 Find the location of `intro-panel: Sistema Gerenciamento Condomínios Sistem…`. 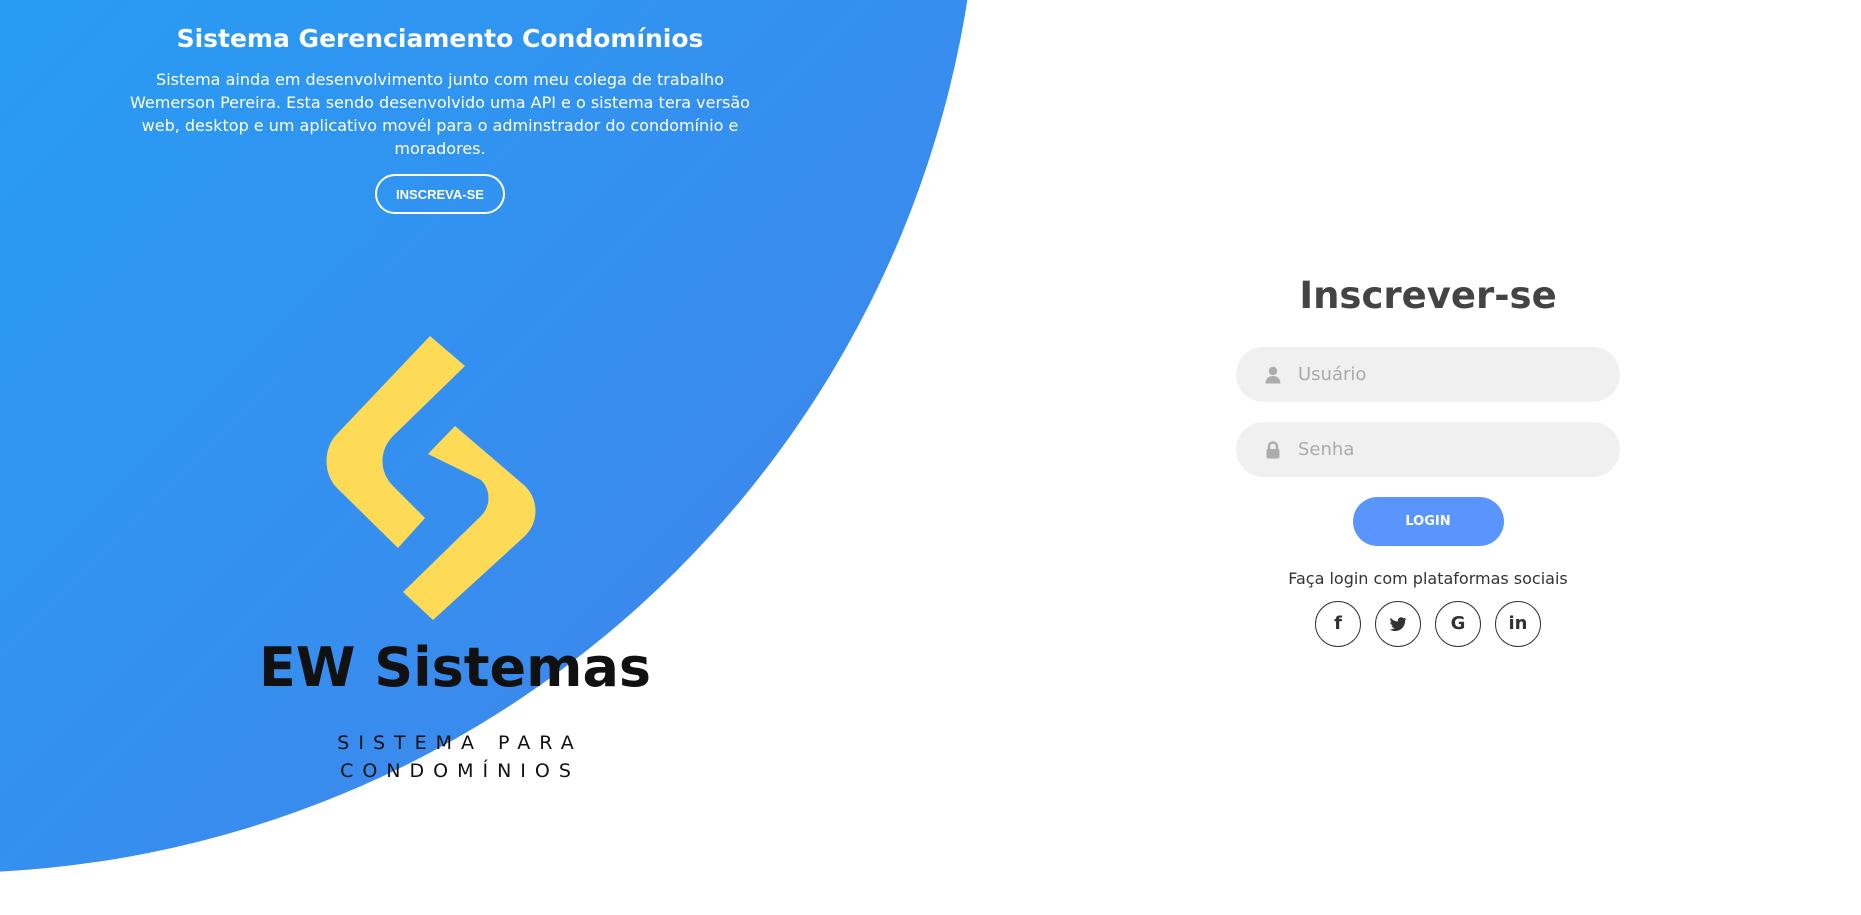

intro-panel: Sistema Gerenciamento Condomínios Sistem… is located at coordinates (440, 117).